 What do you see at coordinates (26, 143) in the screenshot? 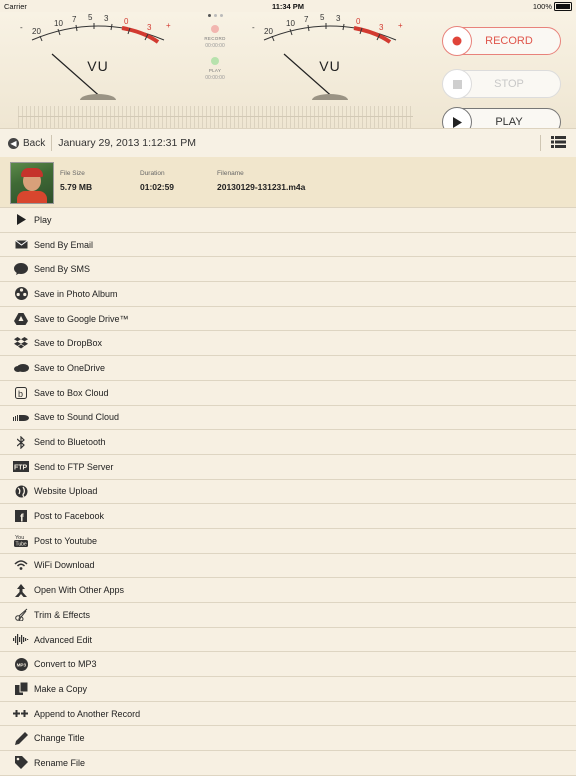
I see `back-button: ◀ Back` at bounding box center [26, 143].